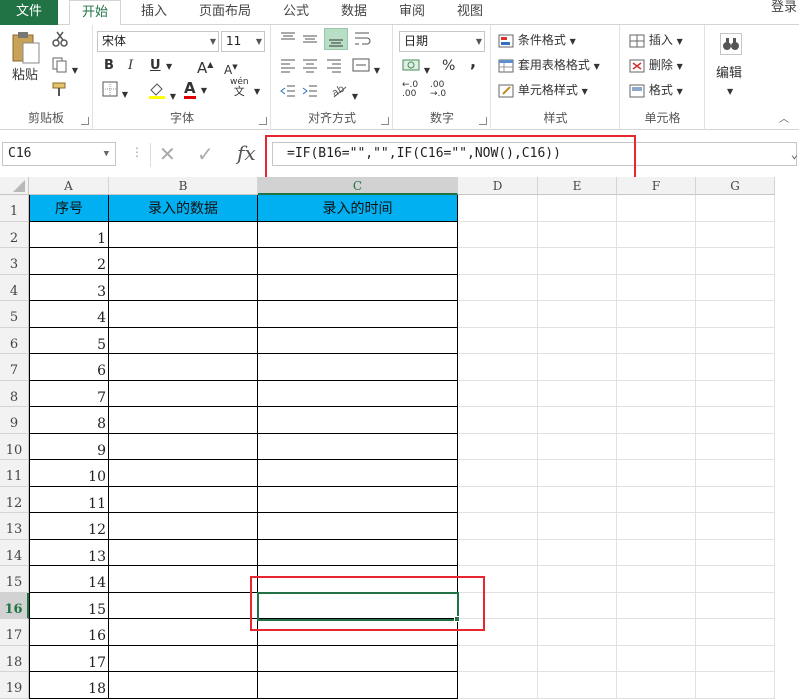 The width and height of the screenshot is (799, 699). I want to click on cell-f8, so click(656, 393).